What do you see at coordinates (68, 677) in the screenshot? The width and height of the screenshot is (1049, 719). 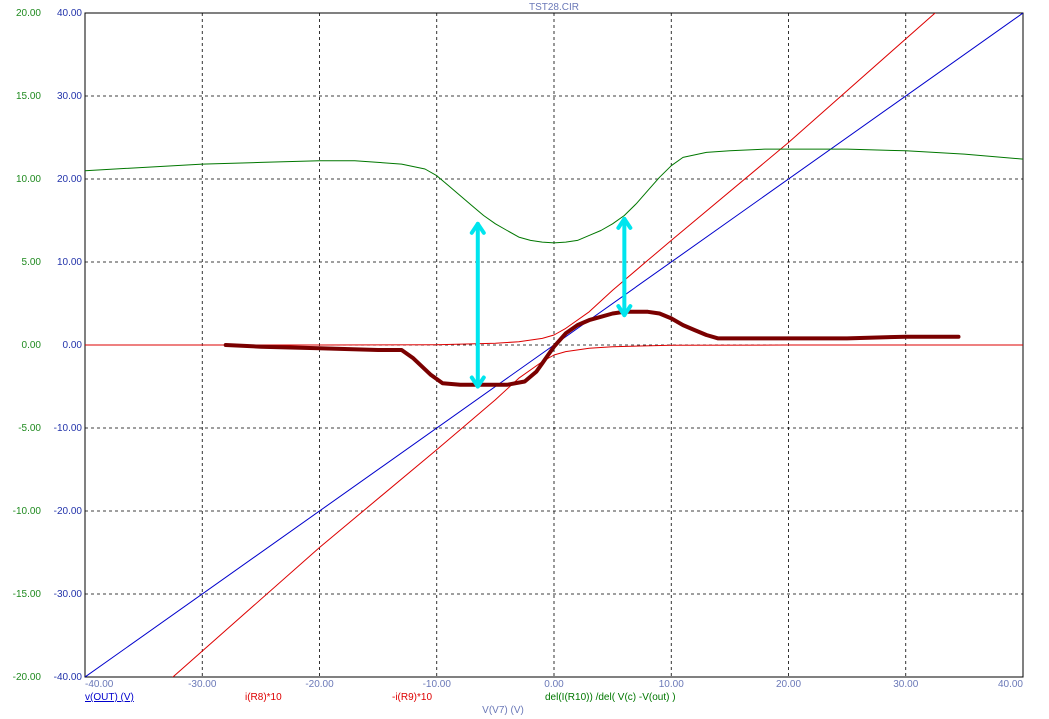 I see `y-right-tick-label: -40.00` at bounding box center [68, 677].